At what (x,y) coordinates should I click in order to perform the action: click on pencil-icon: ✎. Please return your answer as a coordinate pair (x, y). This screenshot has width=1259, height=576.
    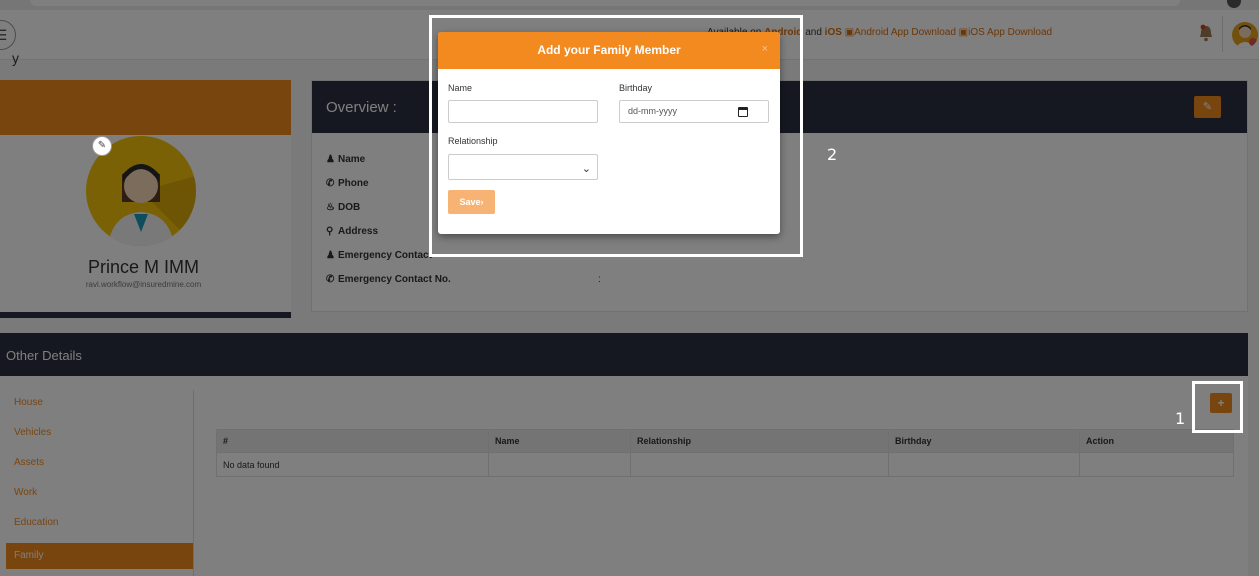
    Looking at the image, I should click on (102, 146).